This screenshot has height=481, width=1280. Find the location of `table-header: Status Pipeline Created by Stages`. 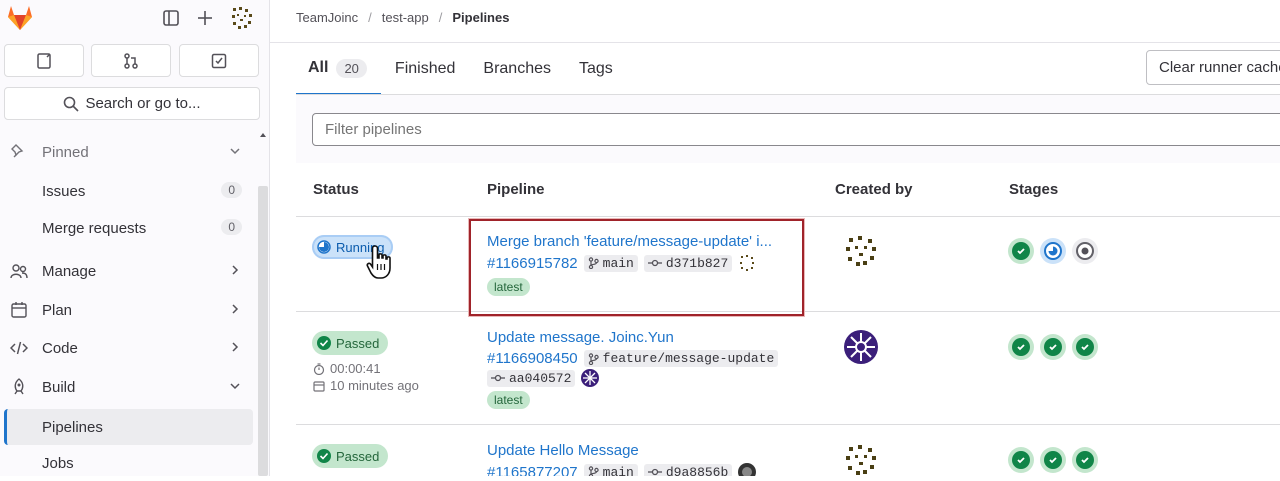

table-header: Status Pipeline Created by Stages is located at coordinates (788, 190).